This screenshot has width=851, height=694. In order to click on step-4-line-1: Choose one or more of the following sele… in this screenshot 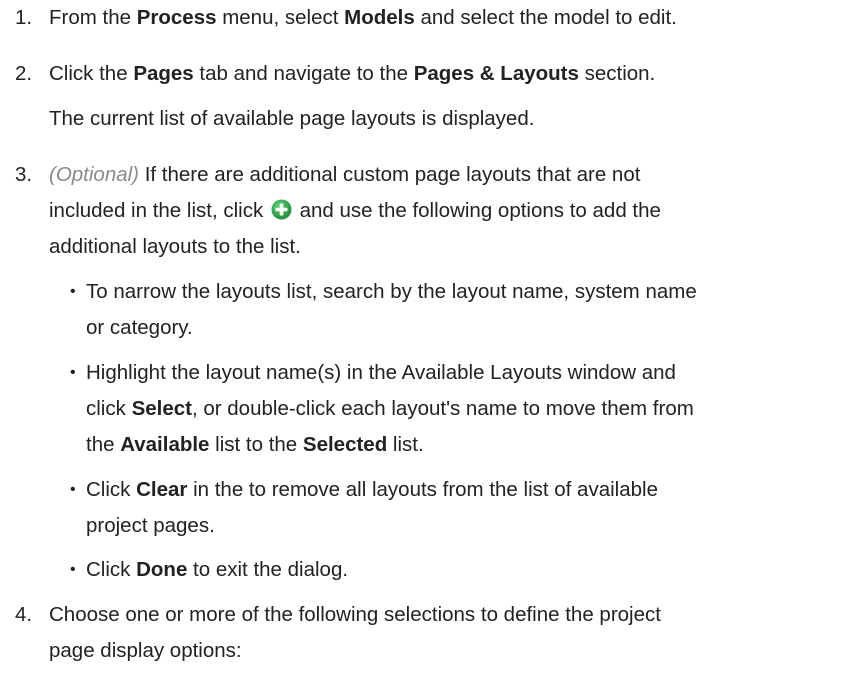, I will do `click(355, 614)`.